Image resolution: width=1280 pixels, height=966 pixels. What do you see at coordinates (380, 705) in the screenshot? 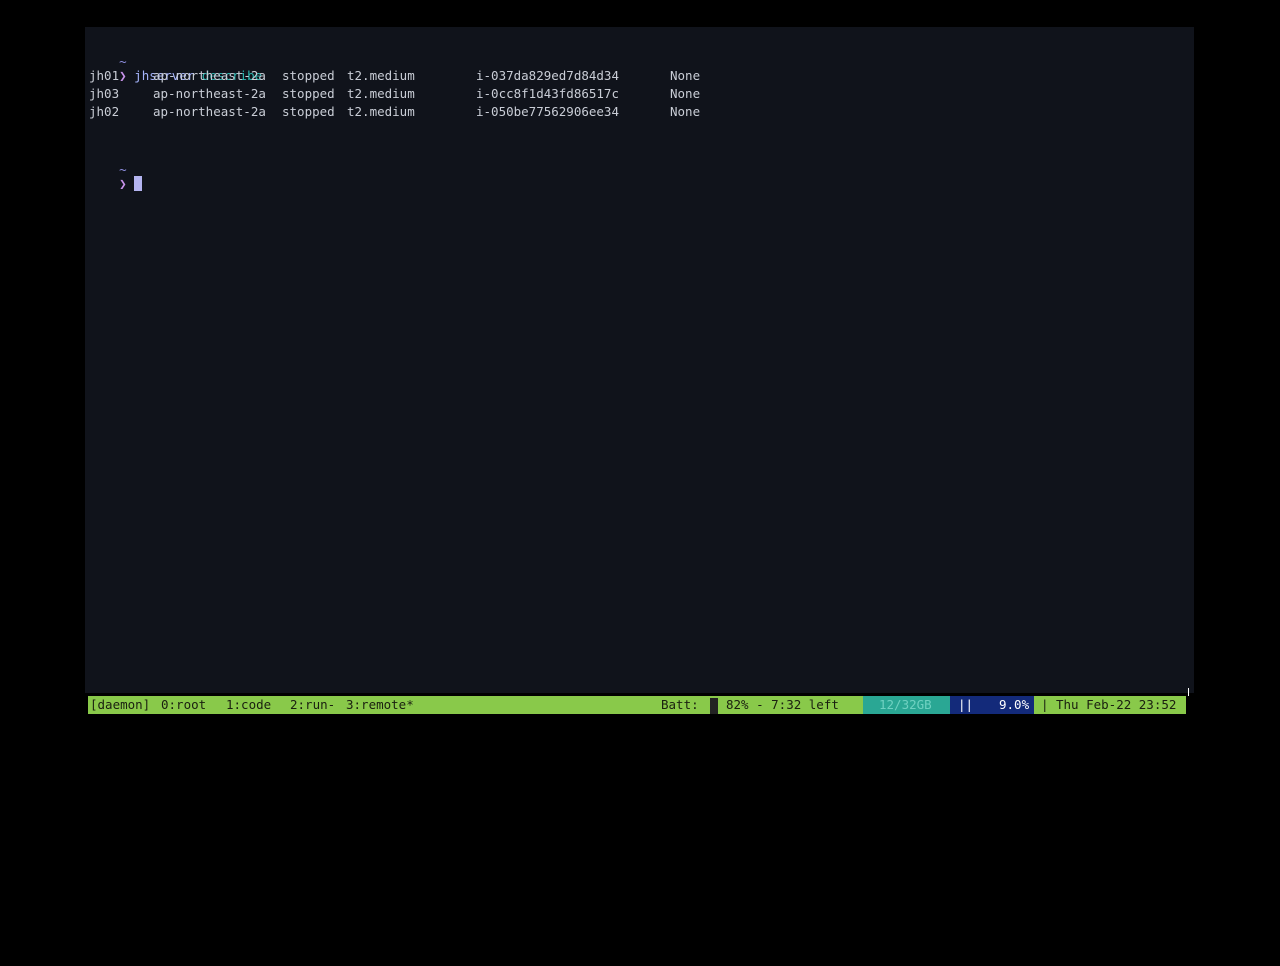
I see `window-tab-remote: 3:remote*` at bounding box center [380, 705].